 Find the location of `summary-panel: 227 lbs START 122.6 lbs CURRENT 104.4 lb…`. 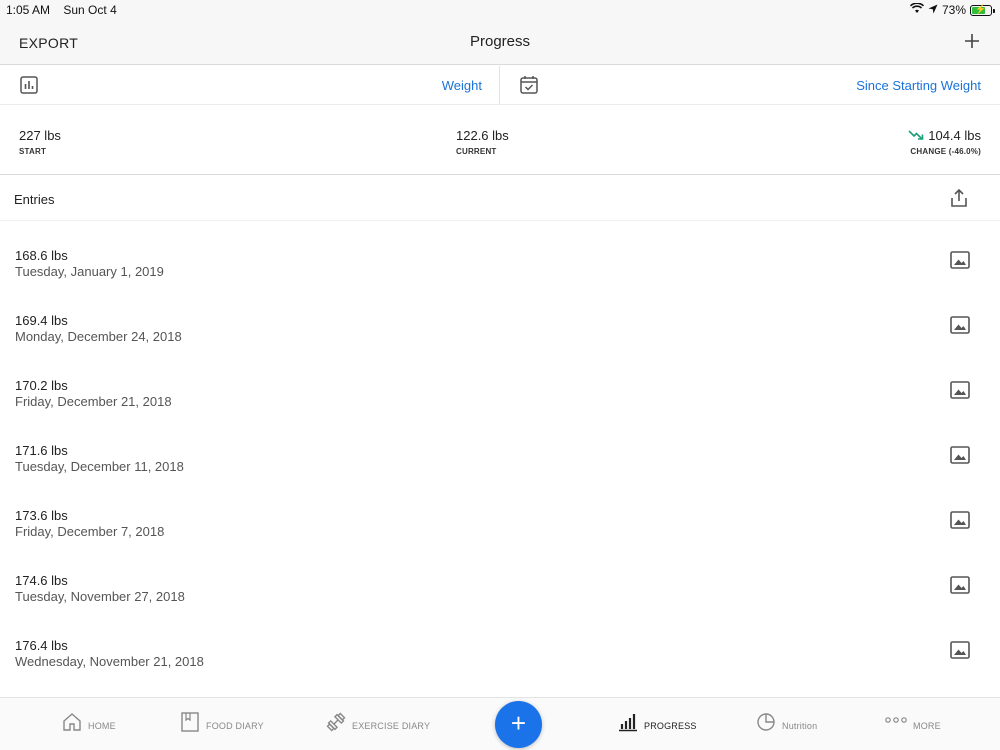

summary-panel: 227 lbs START 122.6 lbs CURRENT 104.4 lb… is located at coordinates (500, 140).